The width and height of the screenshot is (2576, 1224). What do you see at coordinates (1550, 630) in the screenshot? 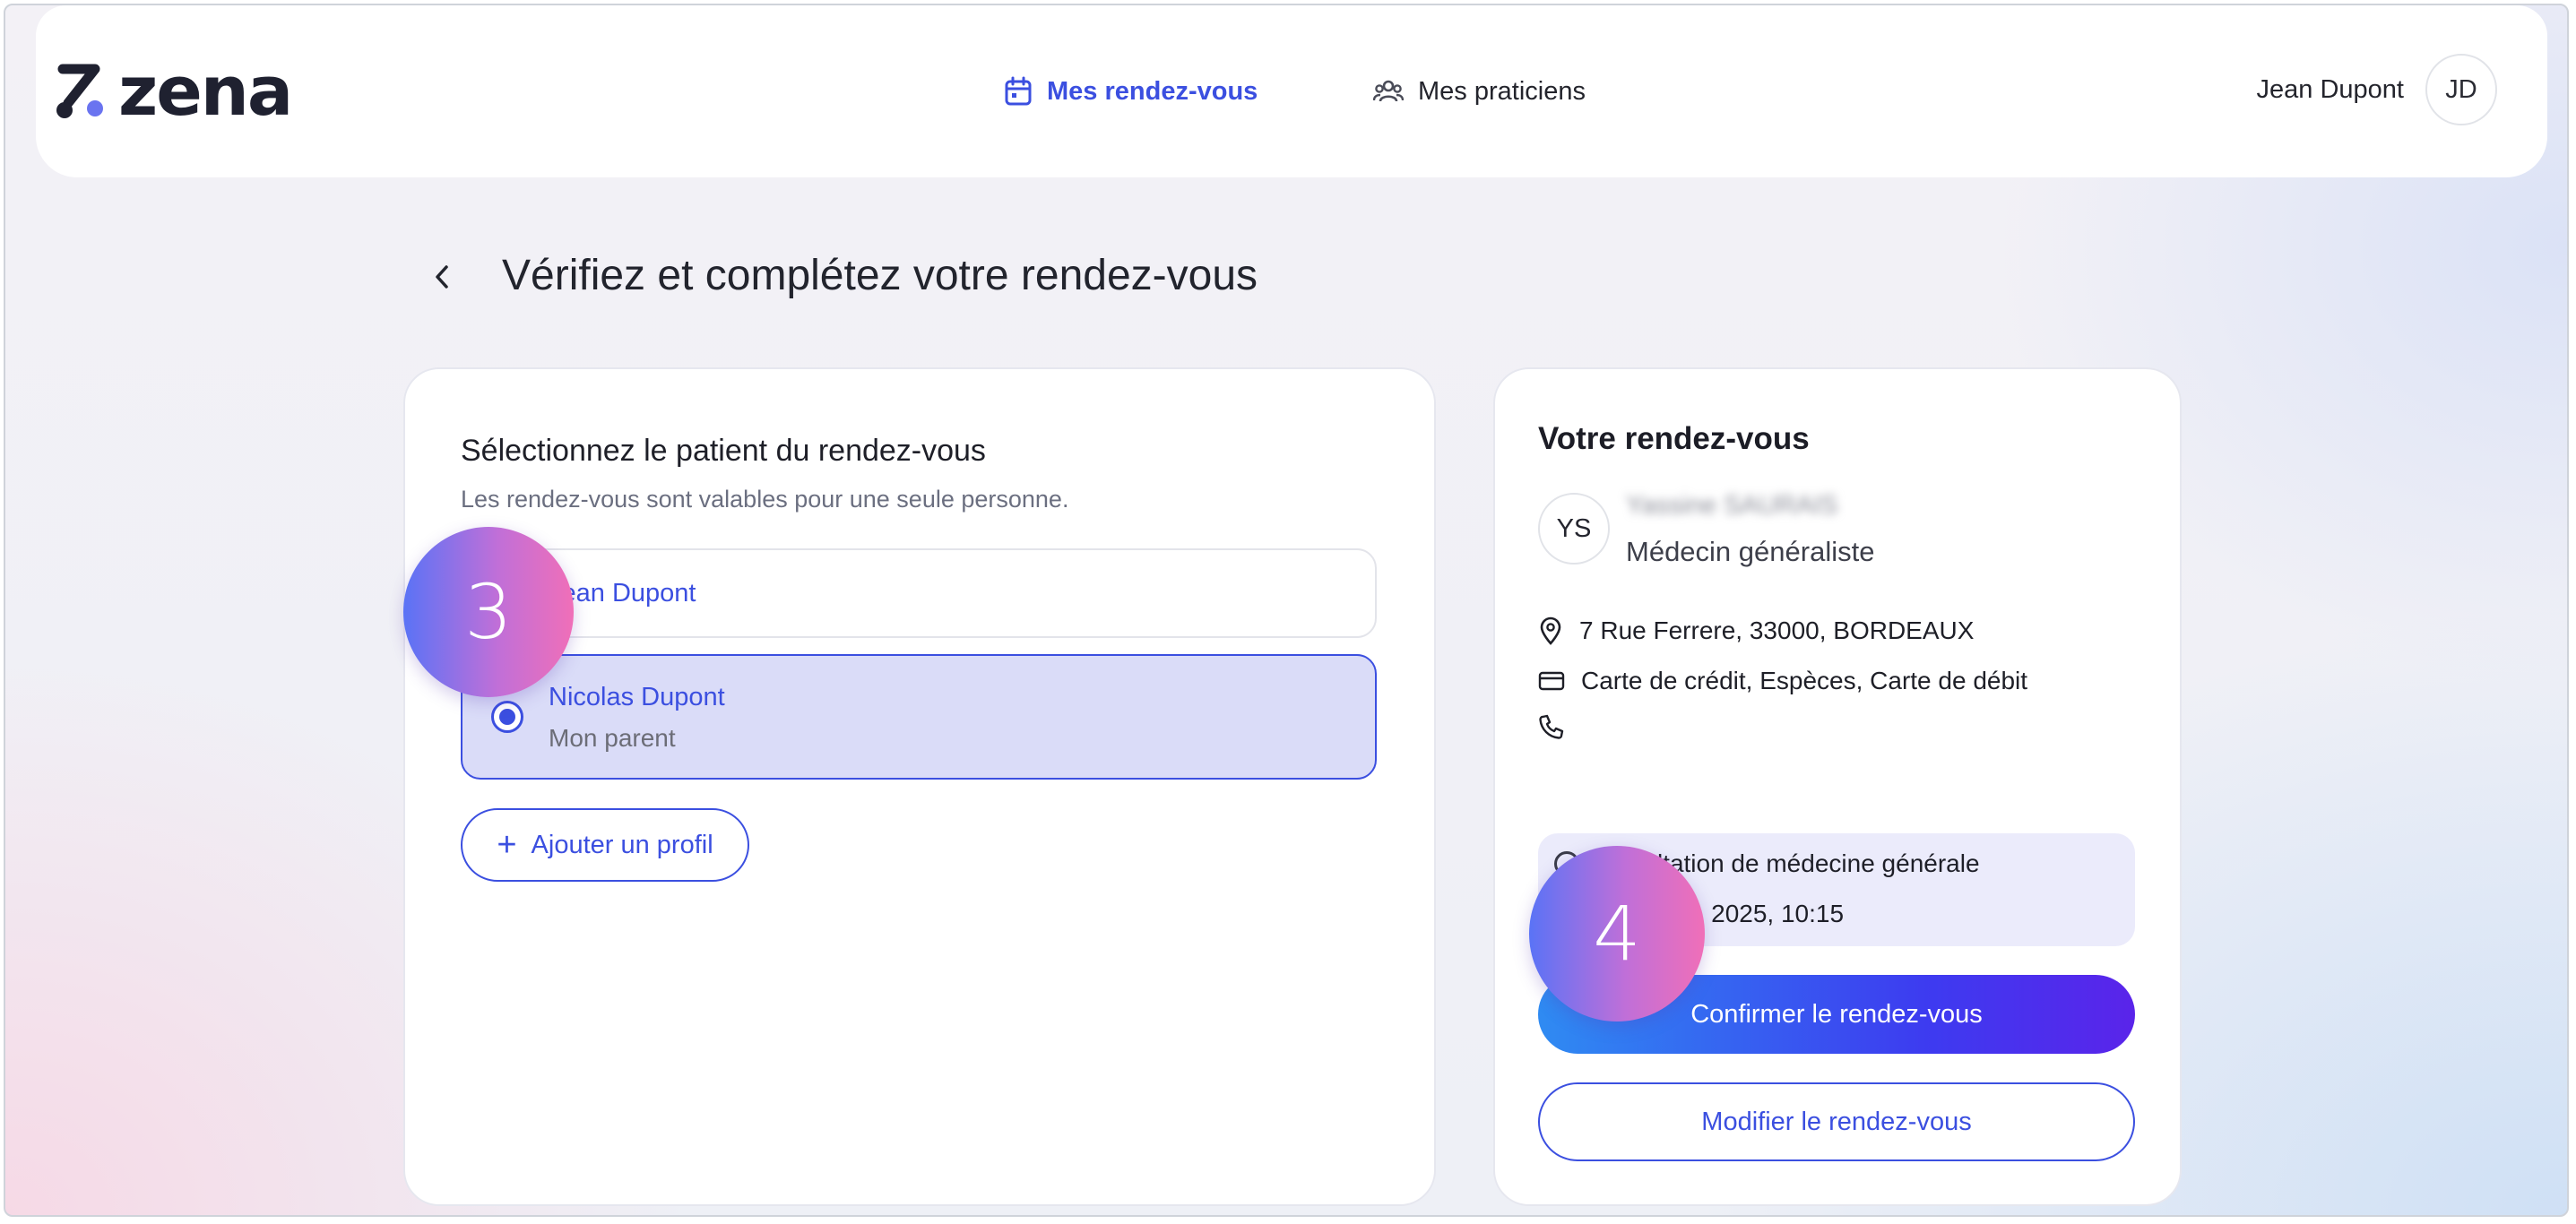
I see `location-pin-icon` at bounding box center [1550, 630].